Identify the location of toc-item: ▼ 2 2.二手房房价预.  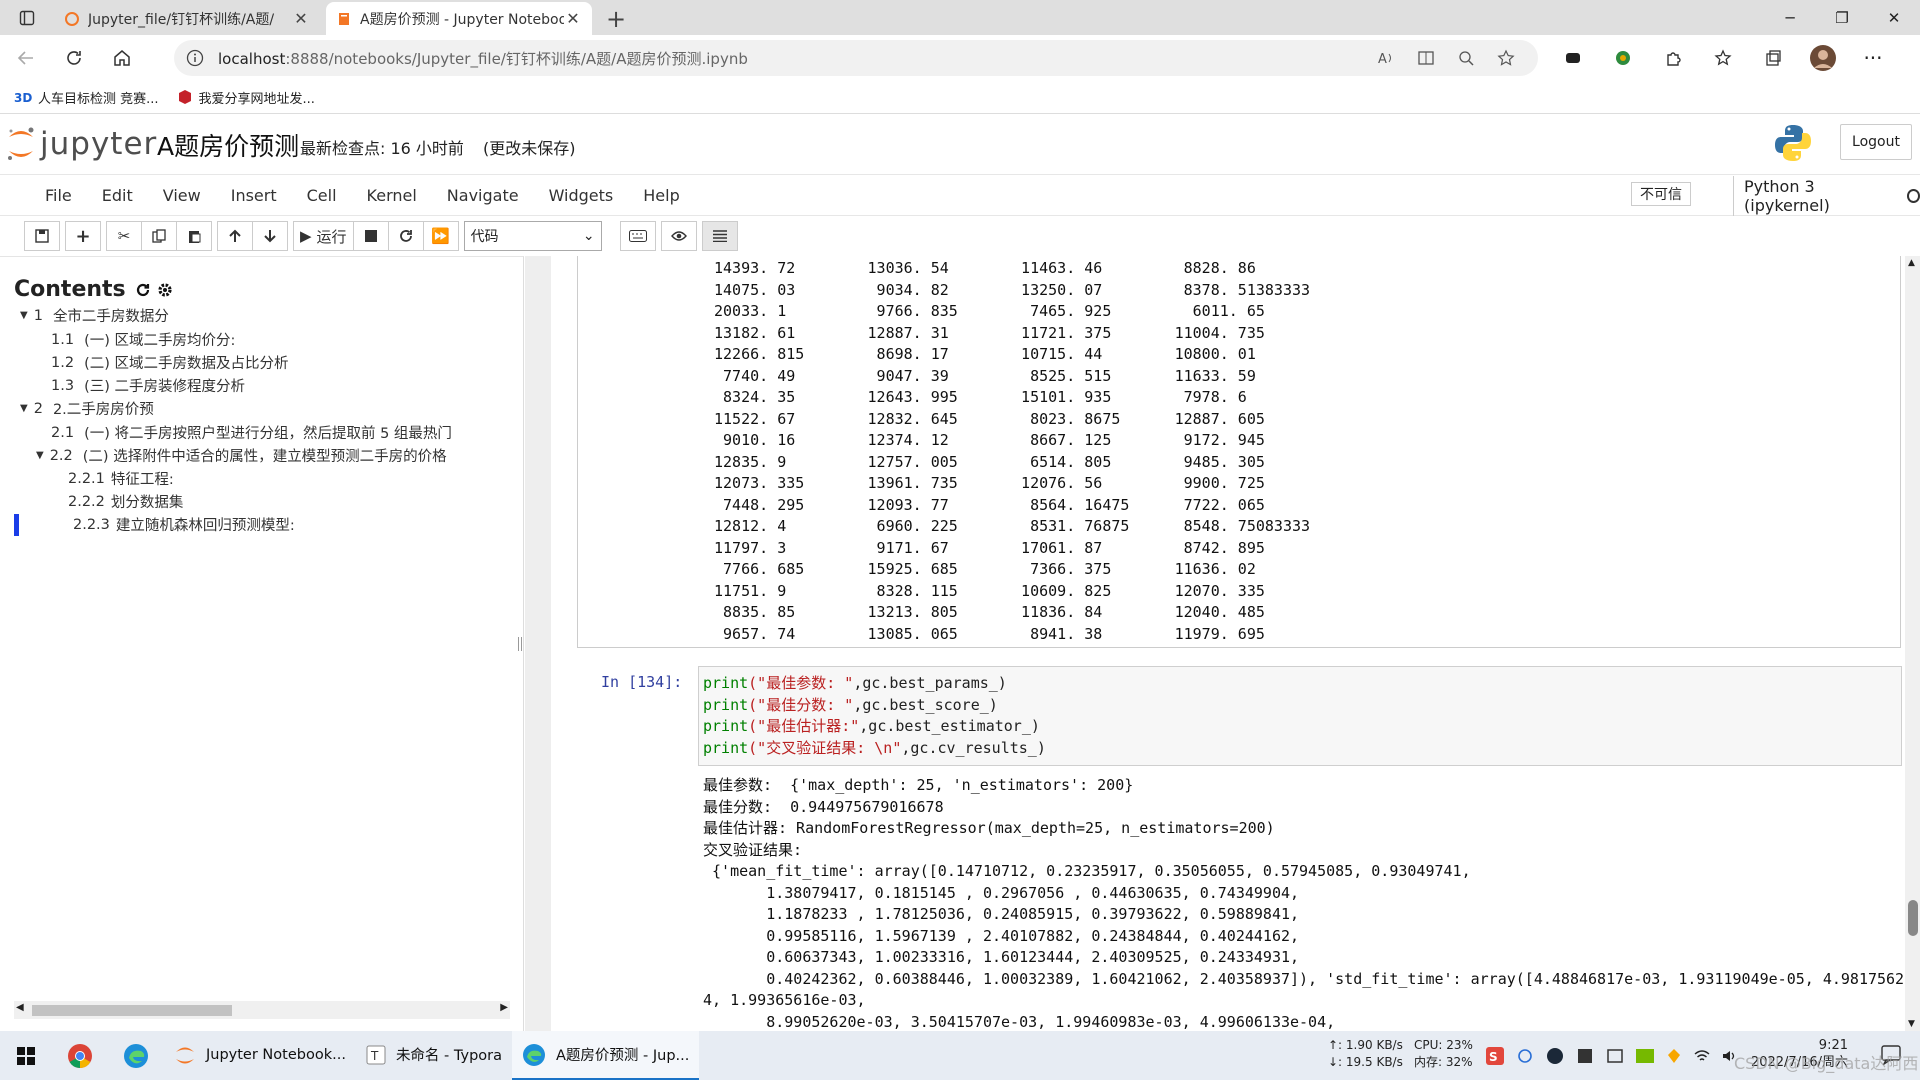
(87, 408).